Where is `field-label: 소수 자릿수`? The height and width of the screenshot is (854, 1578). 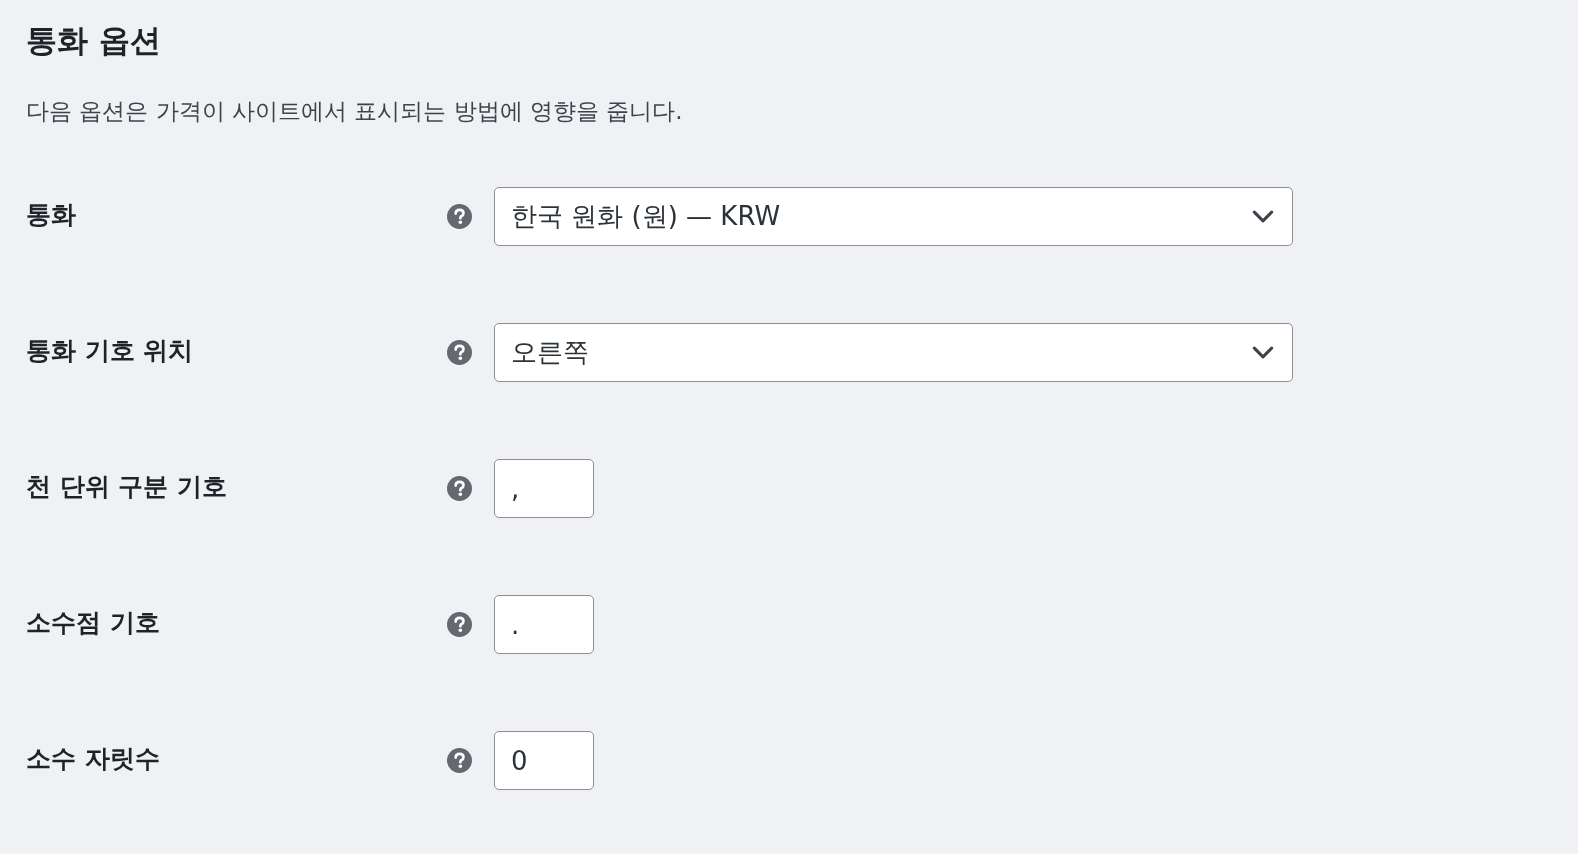
field-label: 소수 자릿수 is located at coordinates (93, 759).